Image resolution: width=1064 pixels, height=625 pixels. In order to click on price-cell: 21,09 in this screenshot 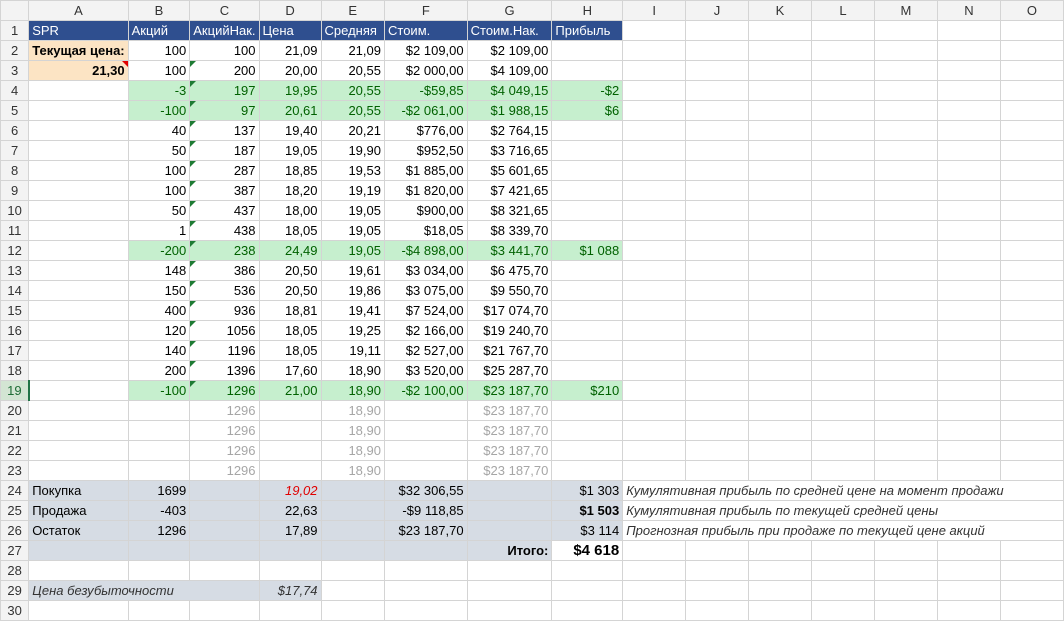, I will do `click(290, 50)`.